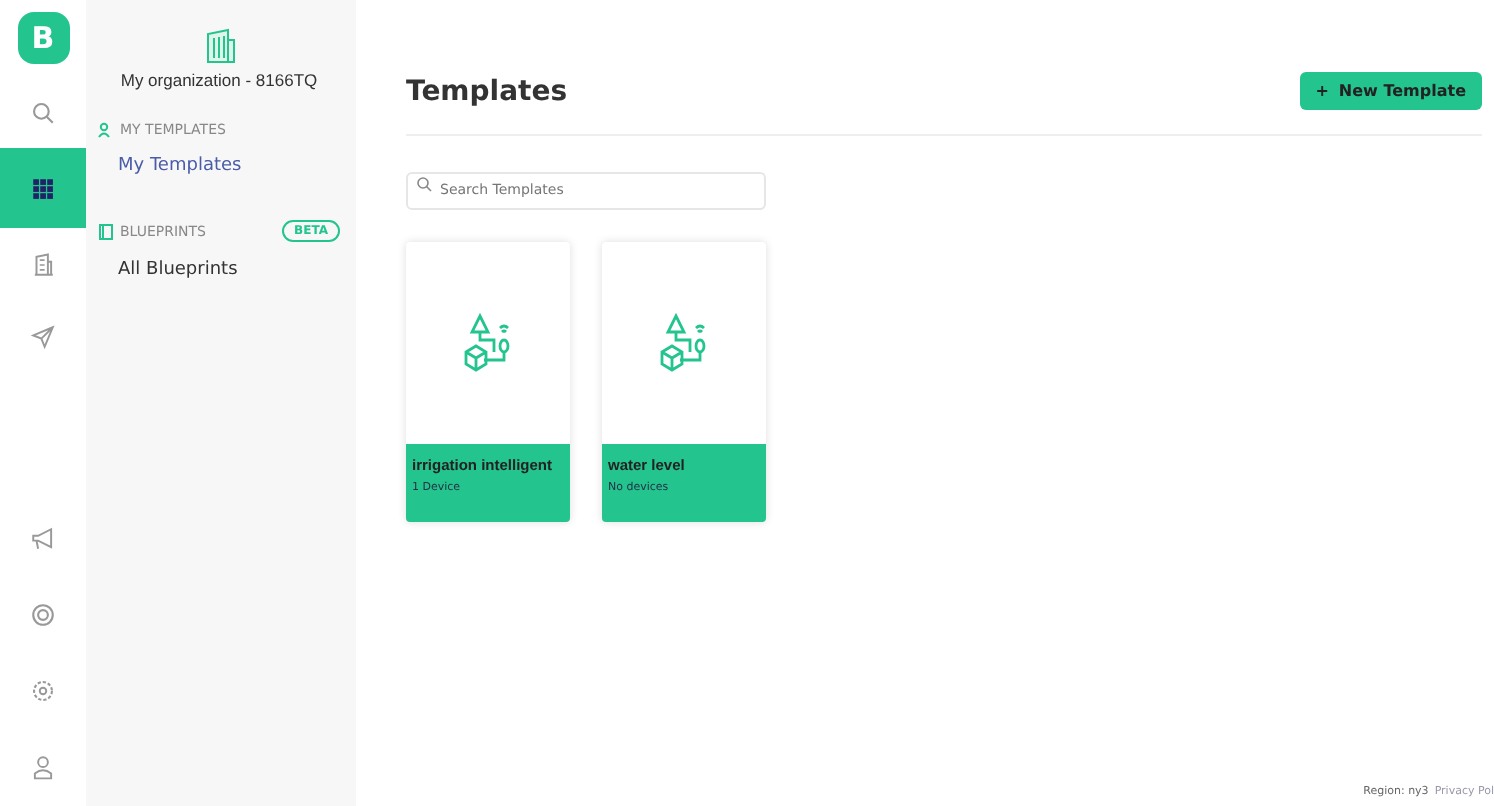 This screenshot has width=1494, height=806. What do you see at coordinates (106, 231) in the screenshot?
I see `book-icon` at bounding box center [106, 231].